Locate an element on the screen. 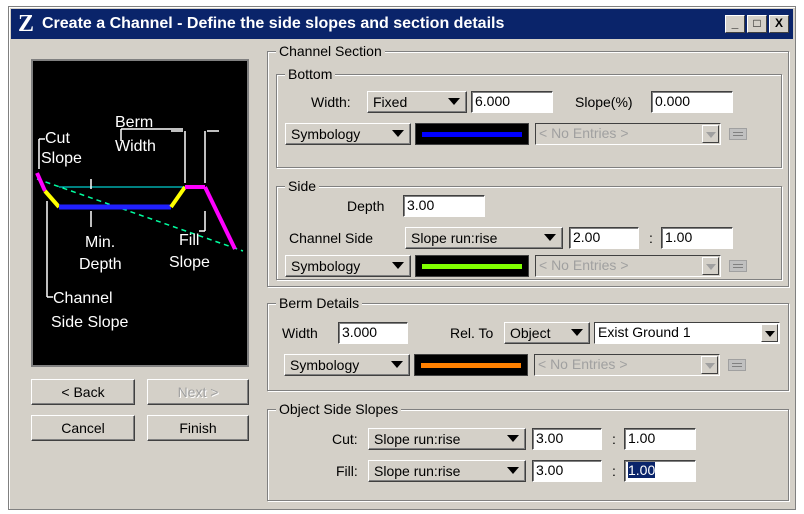 This screenshot has height=514, width=804. channel-side-mode-dropdown: Slope run:rise is located at coordinates (484, 238).